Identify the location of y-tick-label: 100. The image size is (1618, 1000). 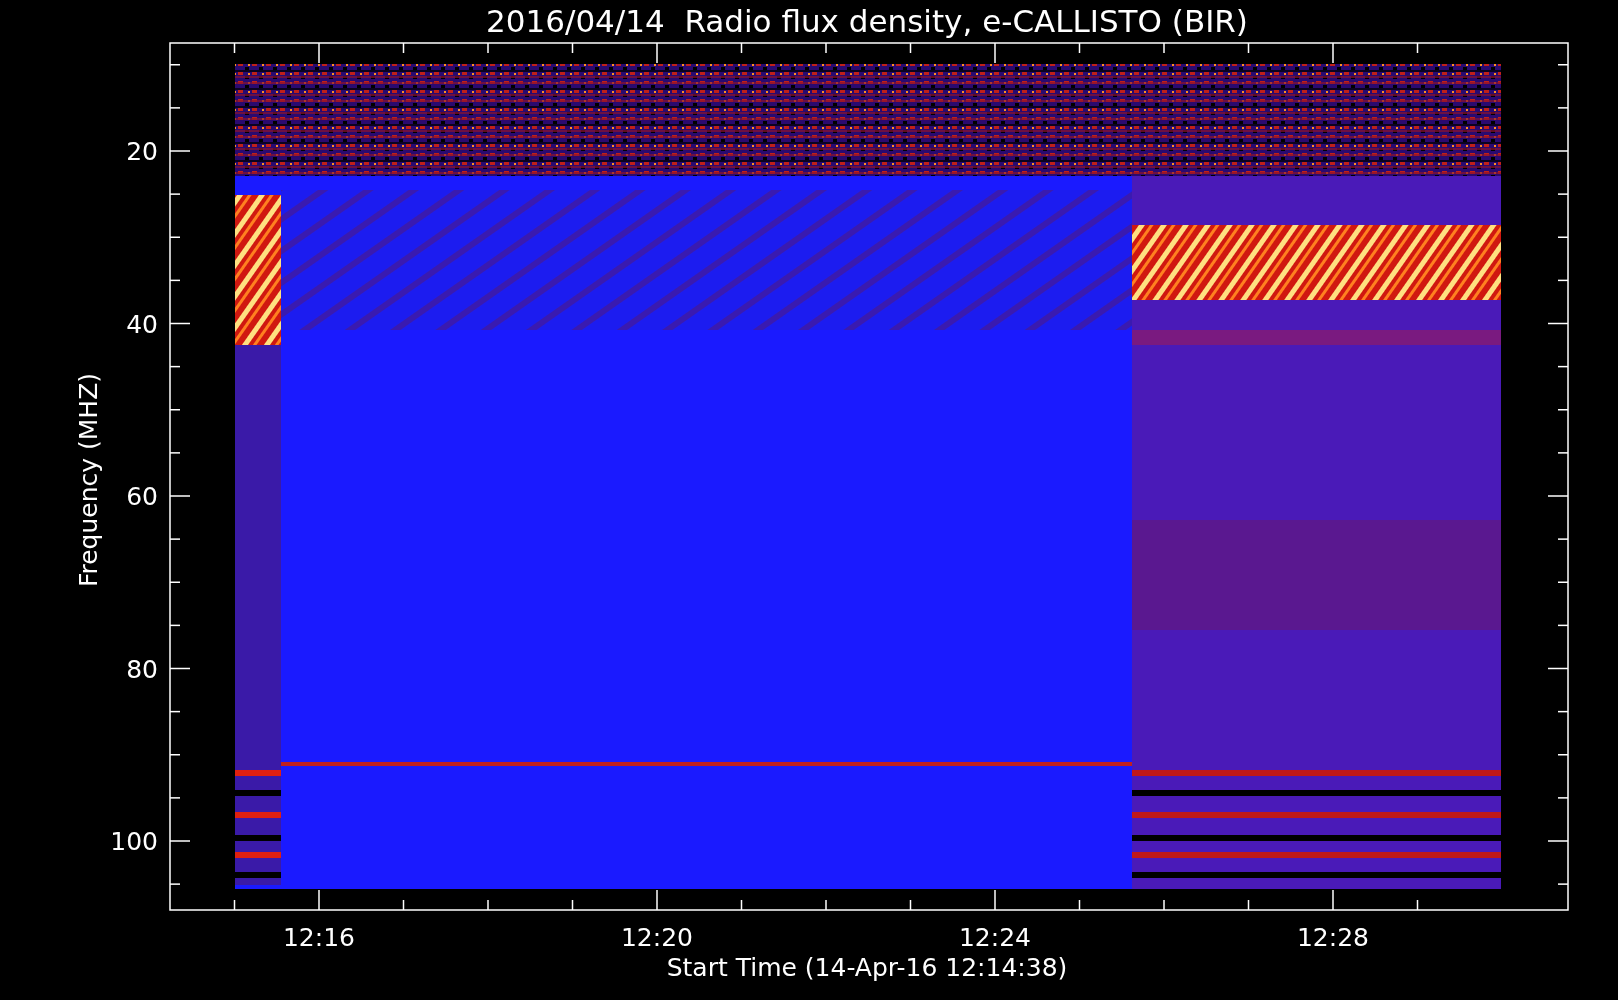
(134, 841).